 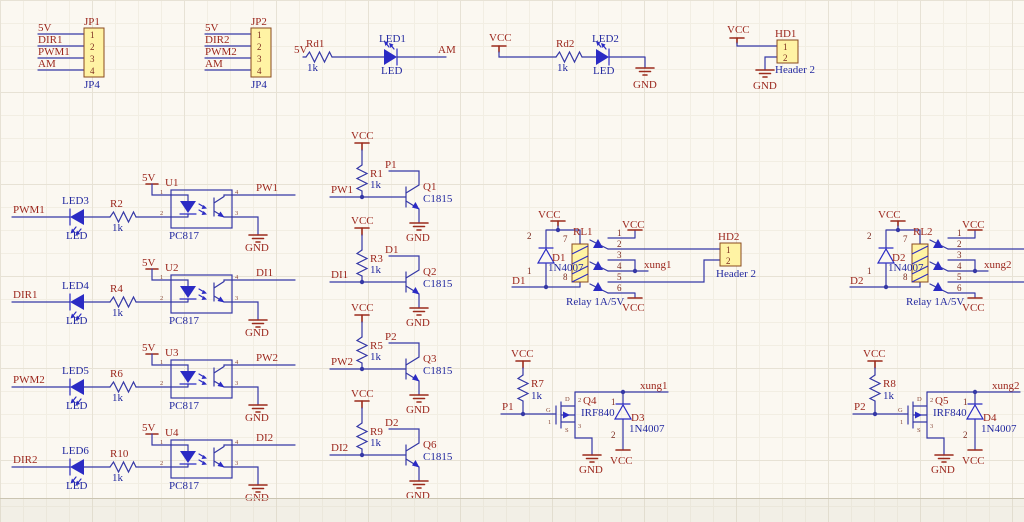 What do you see at coordinates (25, 460) in the screenshot?
I see `net-label: DIR2` at bounding box center [25, 460].